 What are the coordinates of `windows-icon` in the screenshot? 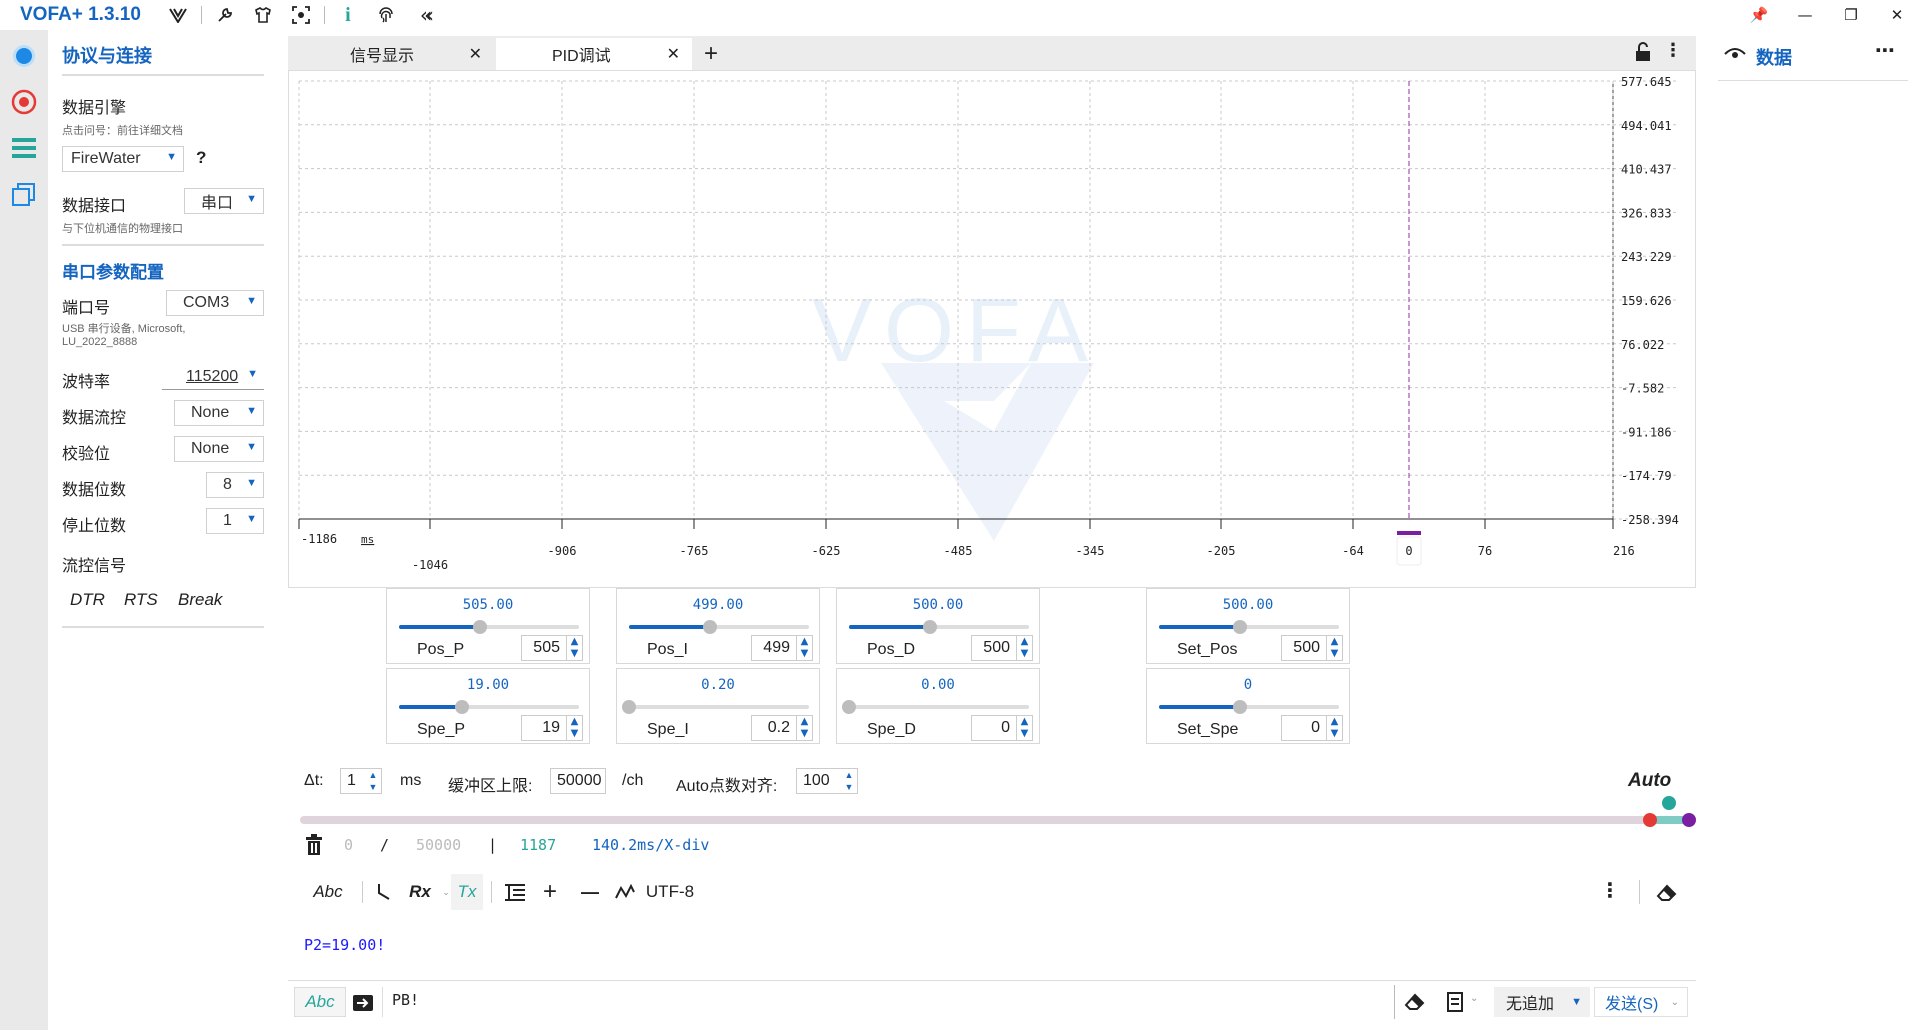 It's located at (24, 194).